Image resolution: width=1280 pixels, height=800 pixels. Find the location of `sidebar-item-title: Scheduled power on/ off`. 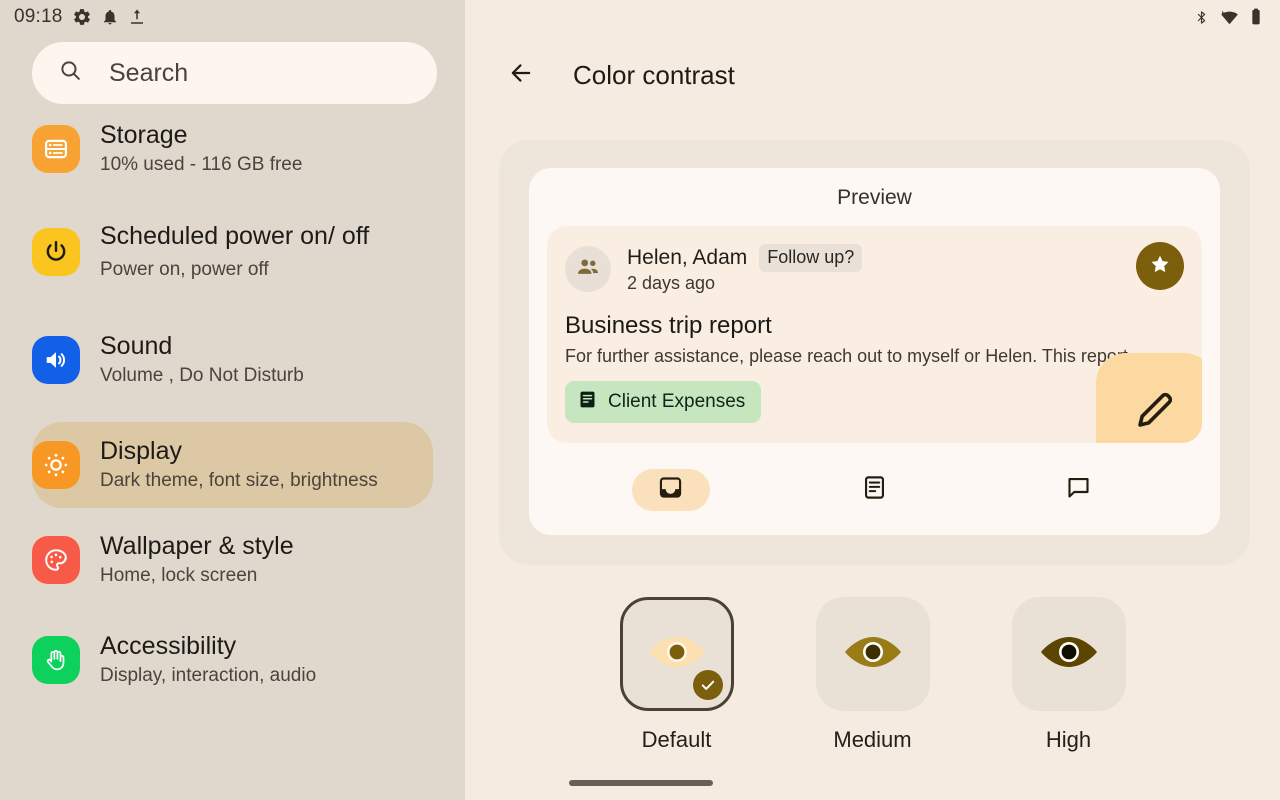

sidebar-item-title: Scheduled power on/ off is located at coordinates (235, 236).